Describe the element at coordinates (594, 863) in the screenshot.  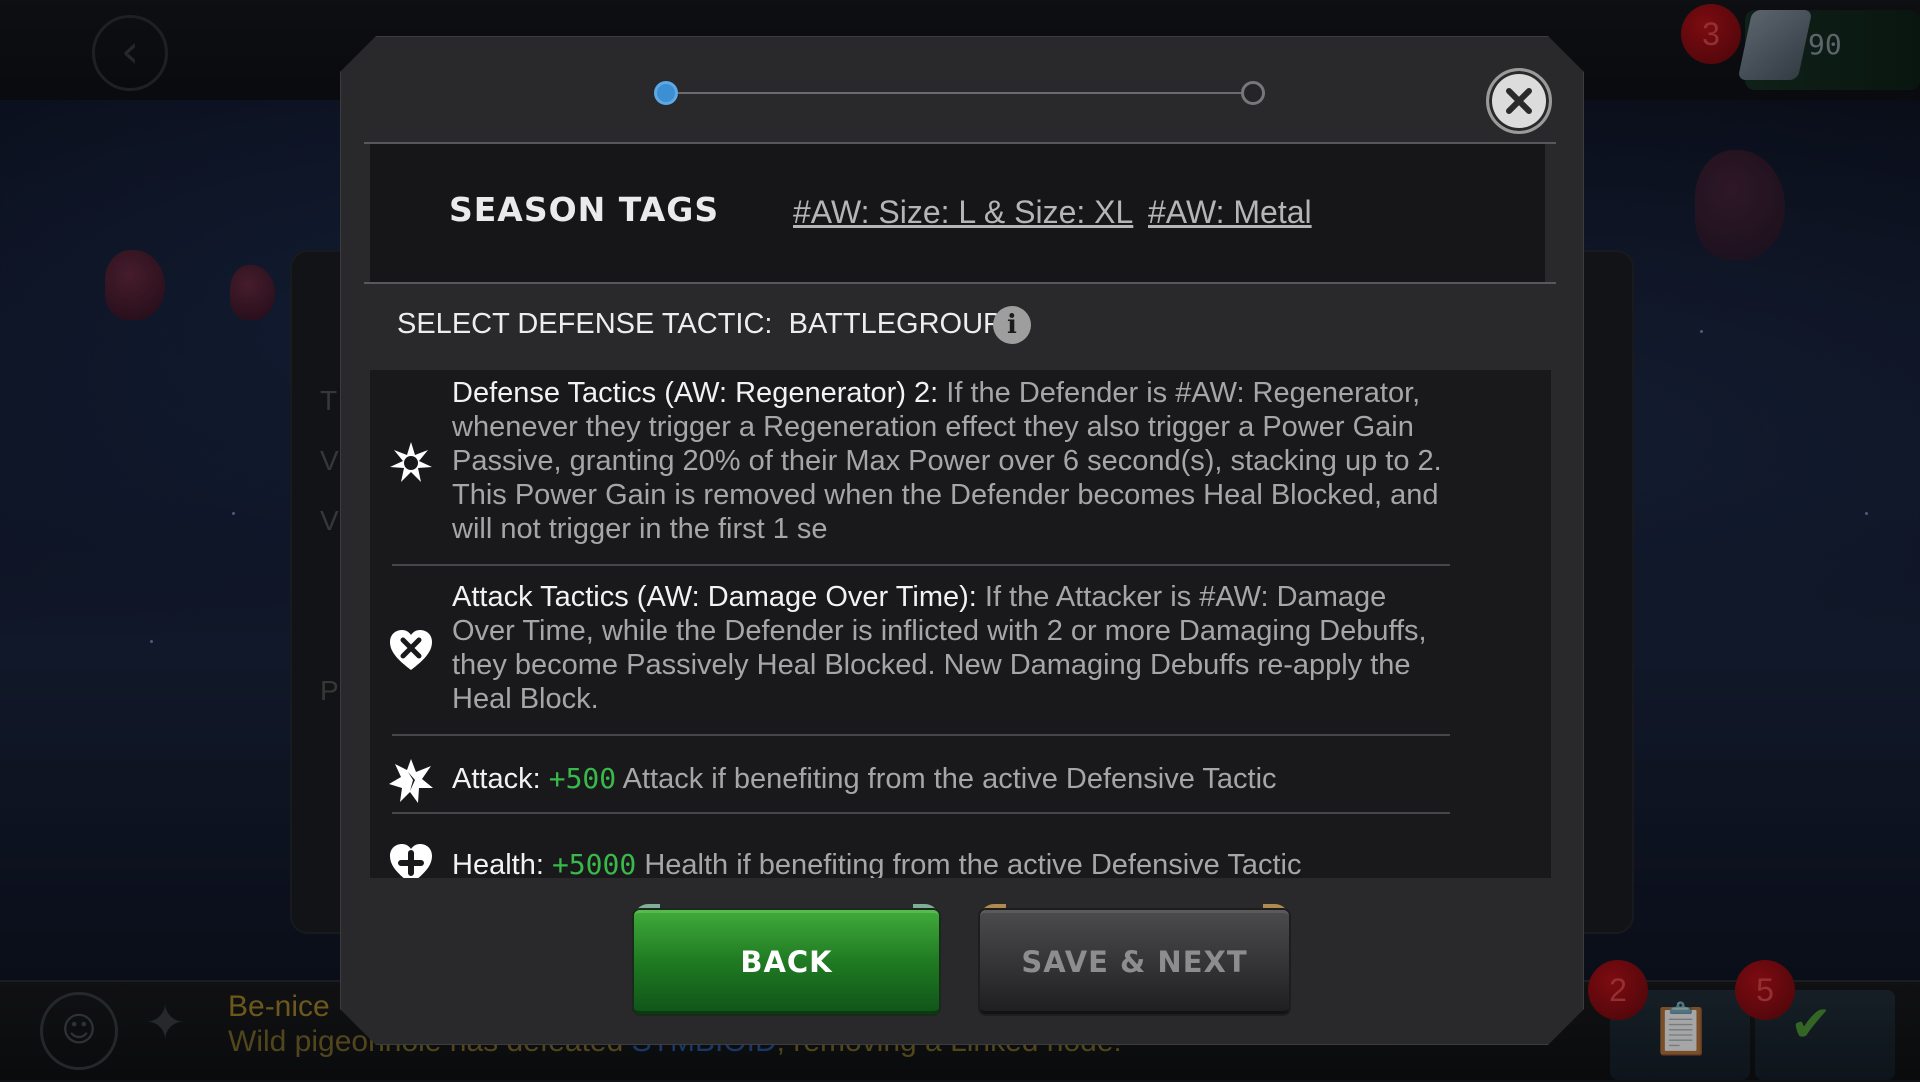
I see `stat-value: +5000` at that location.